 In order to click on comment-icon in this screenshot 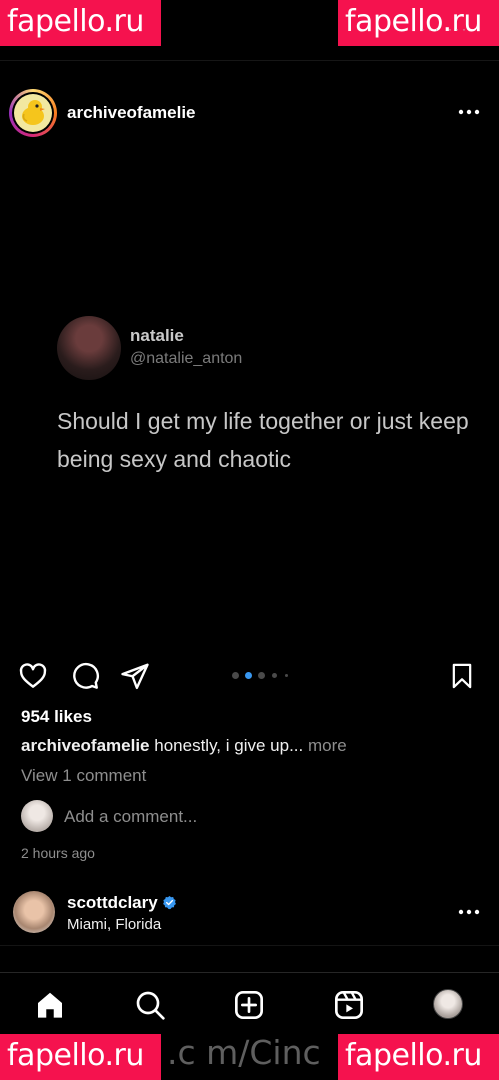, I will do `click(85, 676)`.